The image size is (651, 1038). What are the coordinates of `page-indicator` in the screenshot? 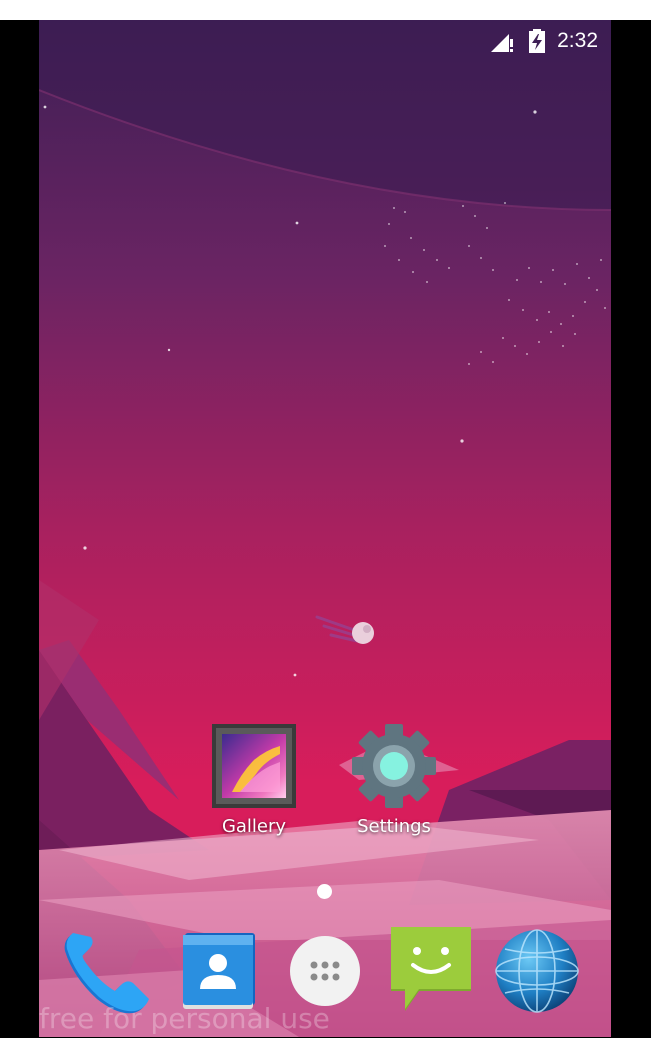 It's located at (324, 891).